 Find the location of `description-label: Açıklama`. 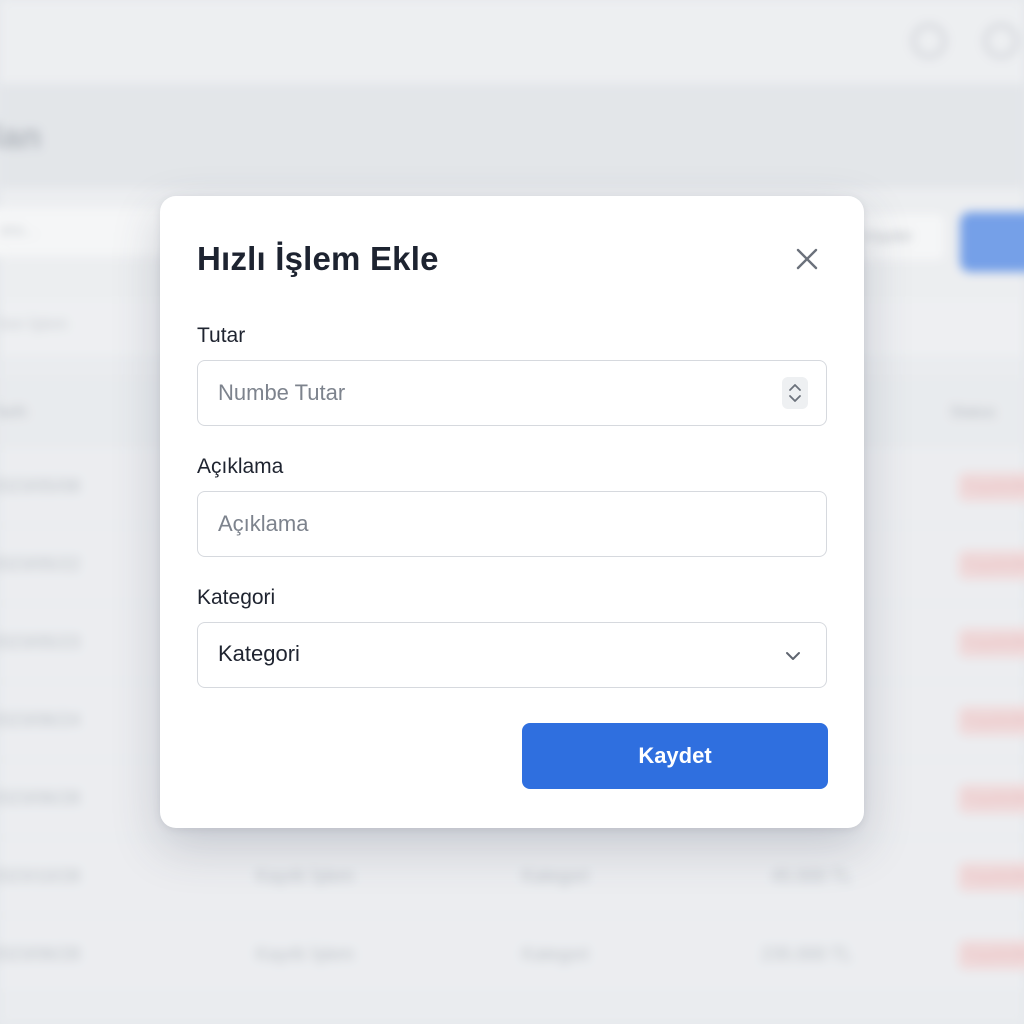

description-label: Açıklama is located at coordinates (240, 466).